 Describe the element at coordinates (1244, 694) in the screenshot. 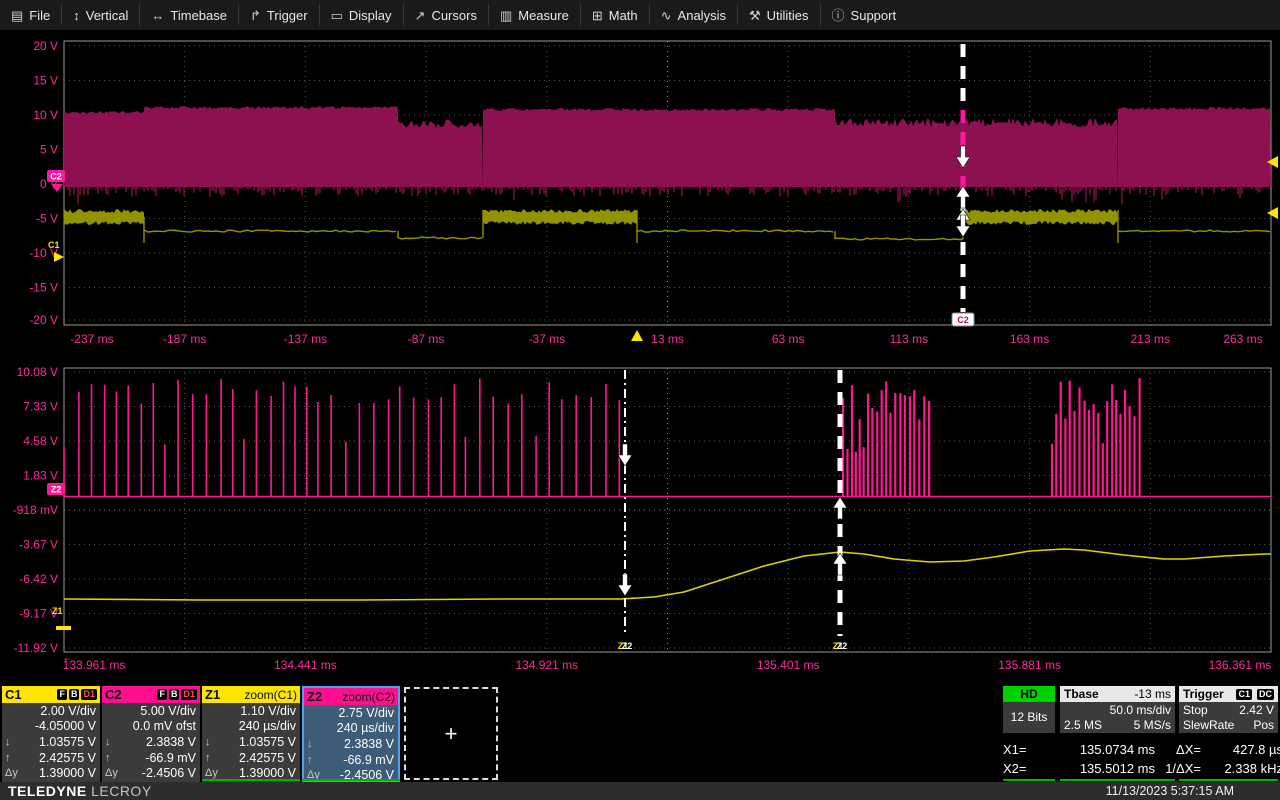

I see `trigger-badge-c1: C1` at that location.